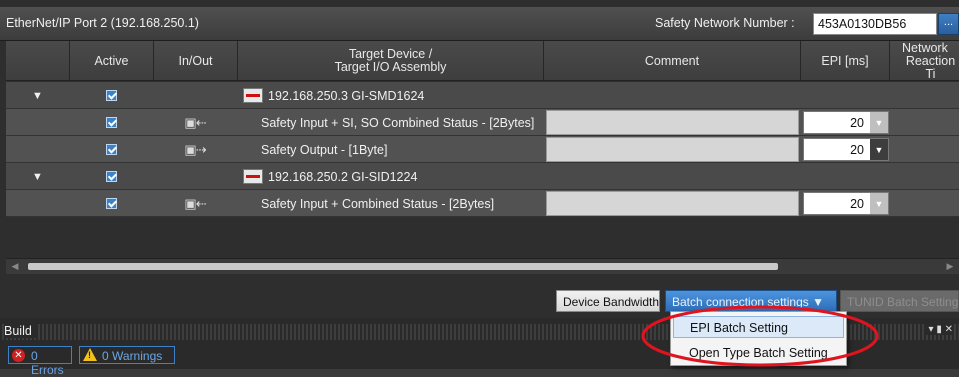 This screenshot has width=959, height=377. I want to click on col-comment: Comment, so click(671, 61).